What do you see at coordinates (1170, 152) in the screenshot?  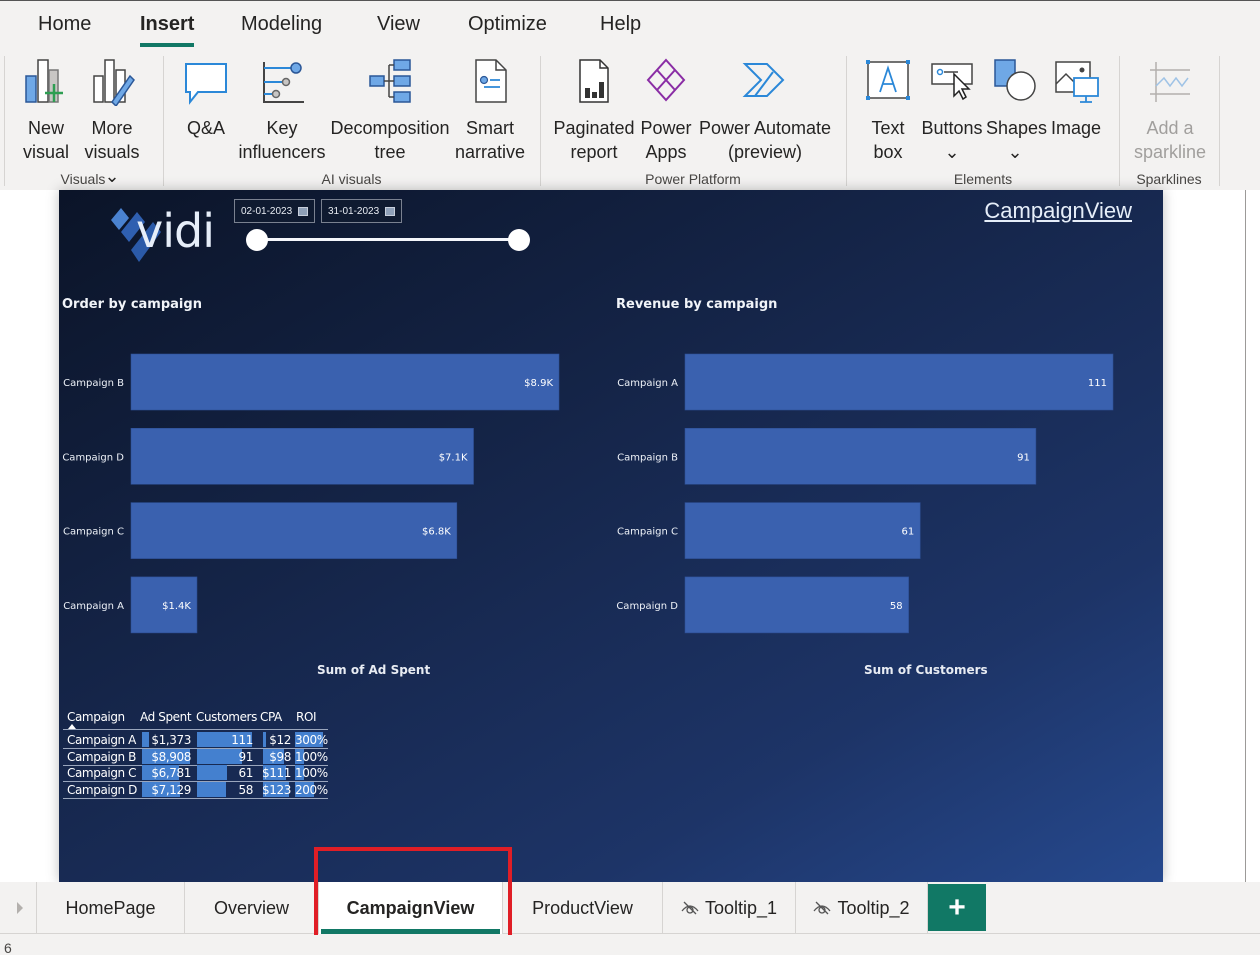 I see `add-sparkline-label-2: sparkline` at bounding box center [1170, 152].